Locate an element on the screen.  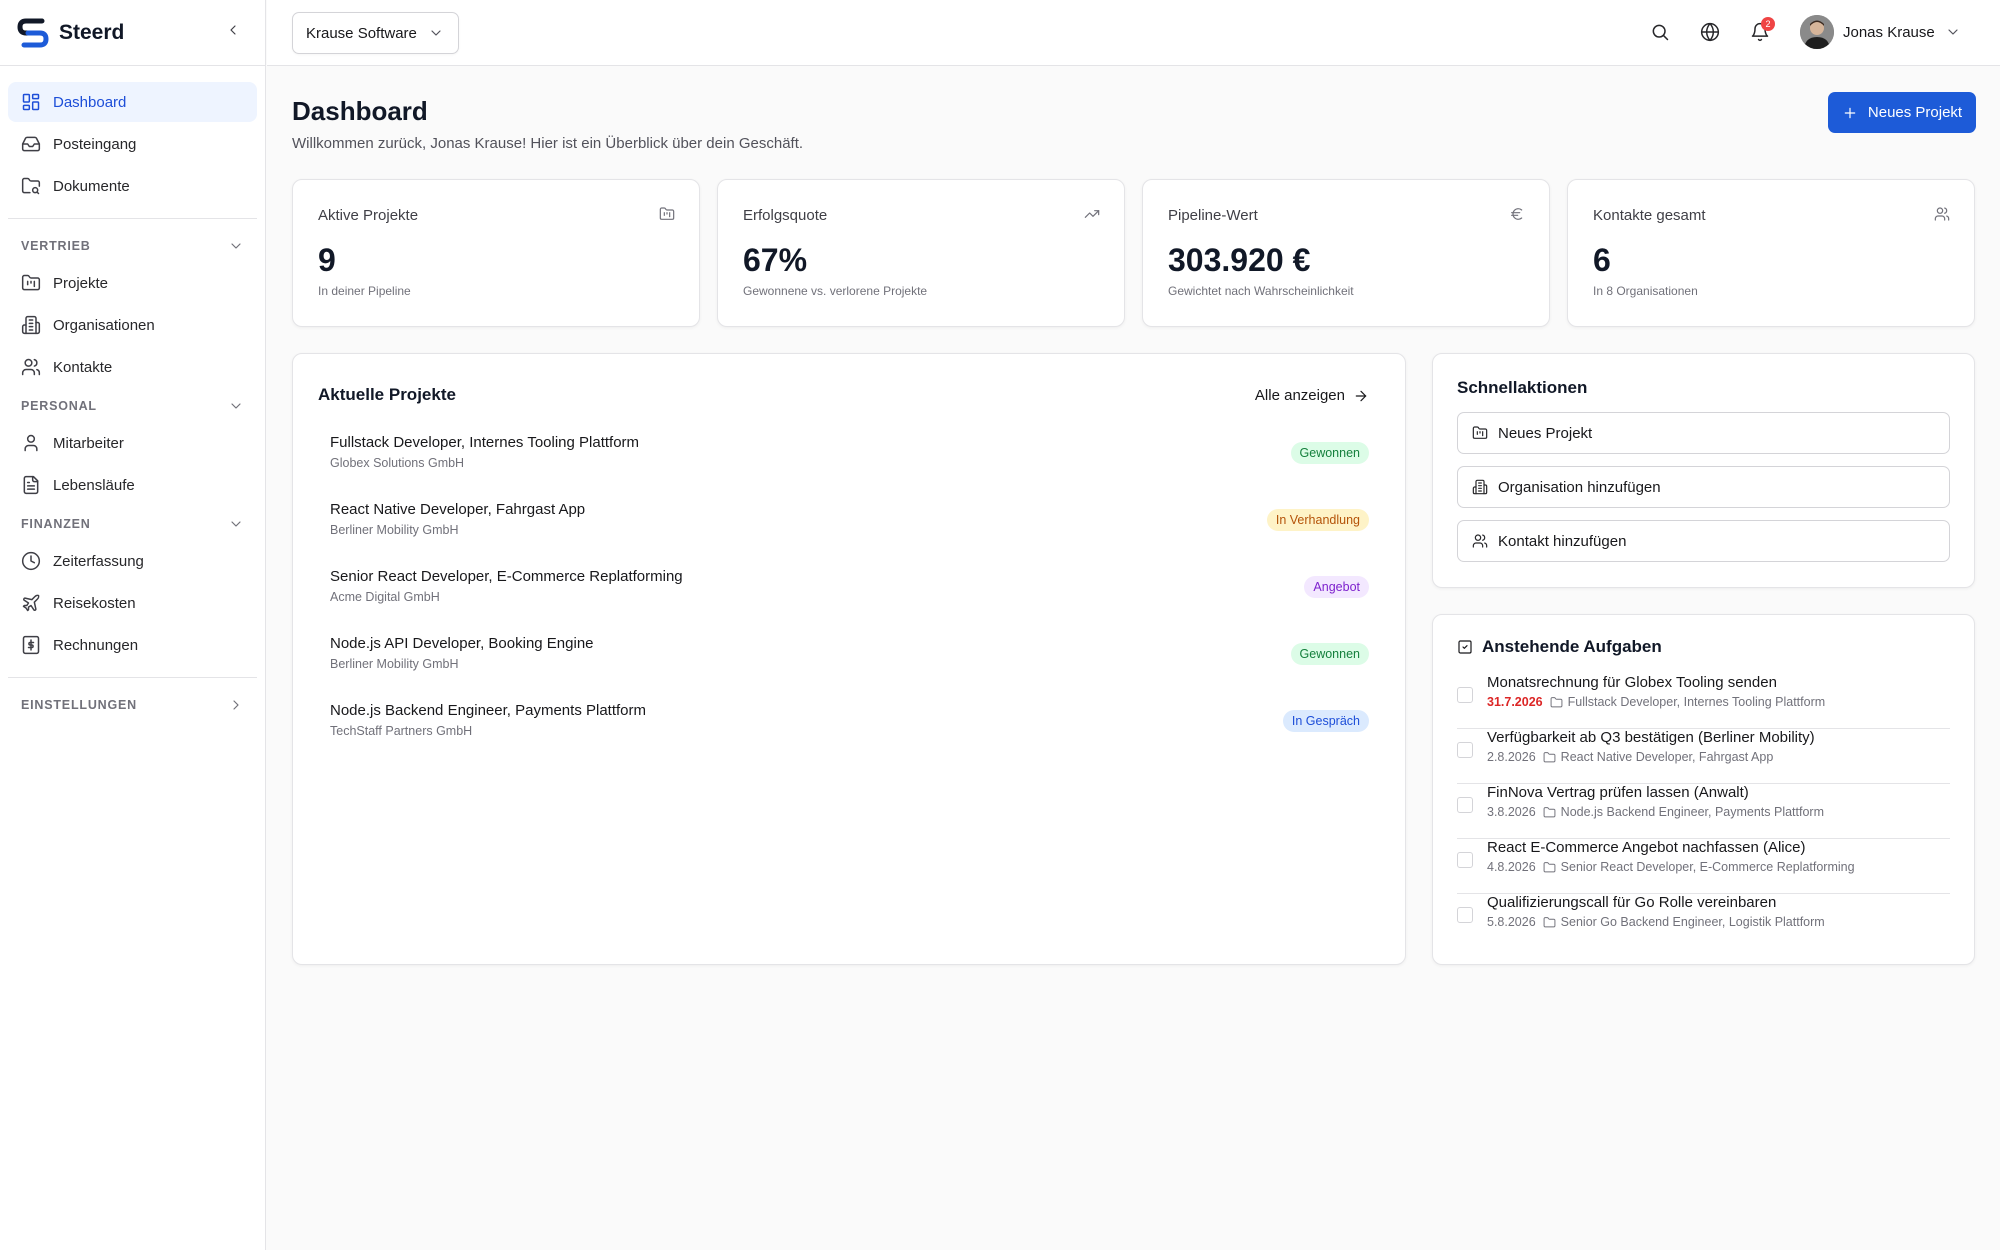
sidebar-item-reisekosten: Reisekosten is located at coordinates (132, 603).